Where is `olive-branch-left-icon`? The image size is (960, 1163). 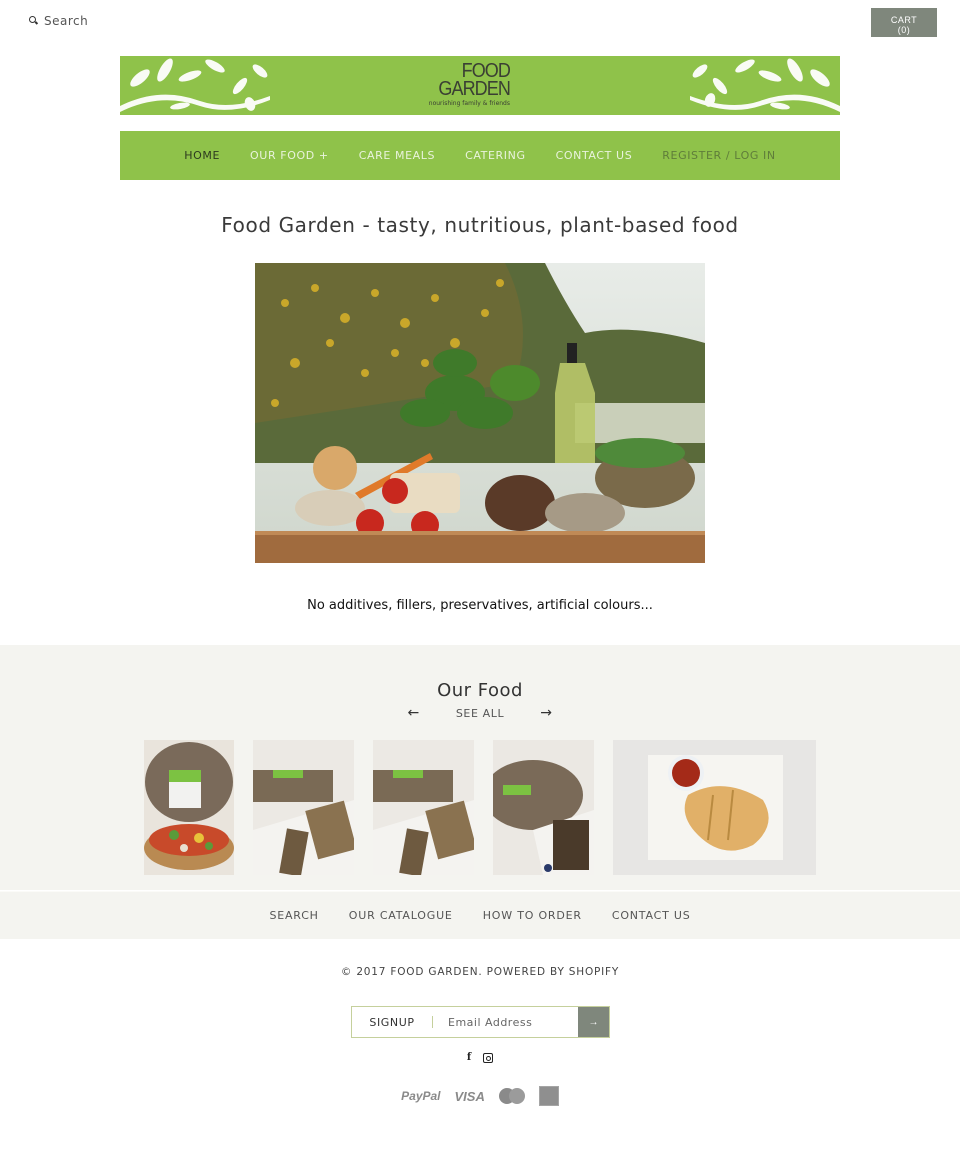
olive-branch-left-icon is located at coordinates (195, 85).